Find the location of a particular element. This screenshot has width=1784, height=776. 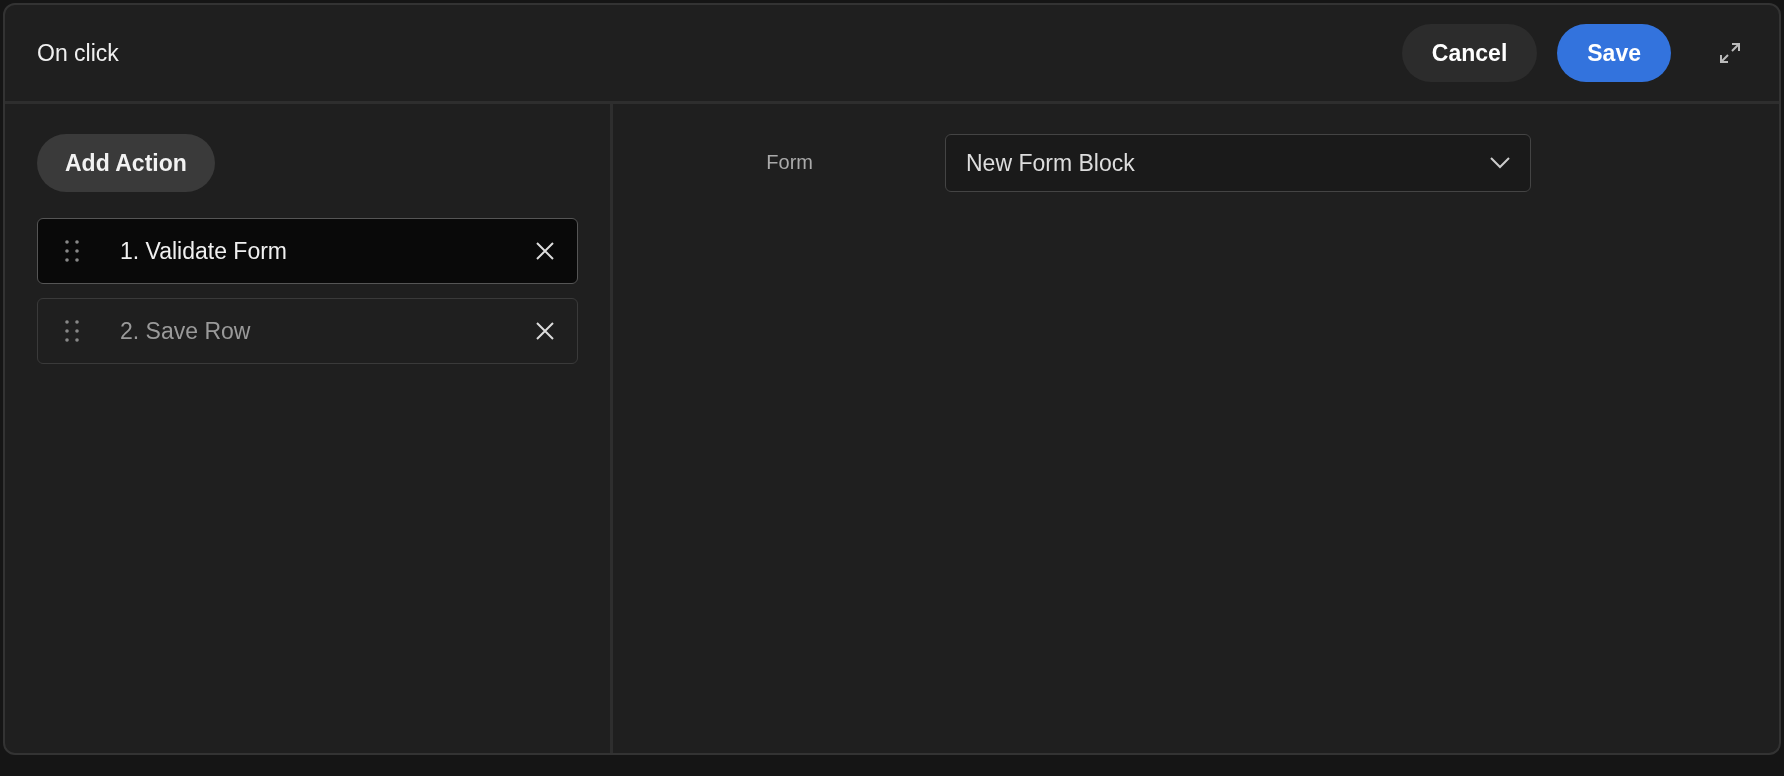

action-item: 1. Validate Form is located at coordinates (307, 251).